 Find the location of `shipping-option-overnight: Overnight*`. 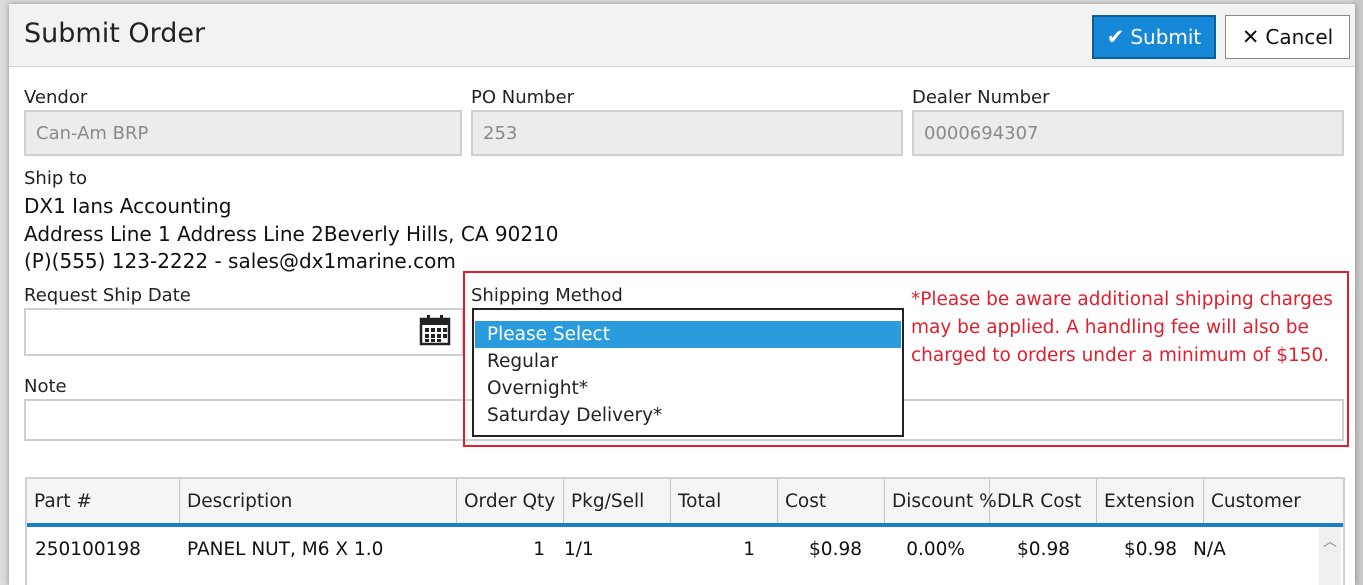

shipping-option-overnight: Overnight* is located at coordinates (688, 388).